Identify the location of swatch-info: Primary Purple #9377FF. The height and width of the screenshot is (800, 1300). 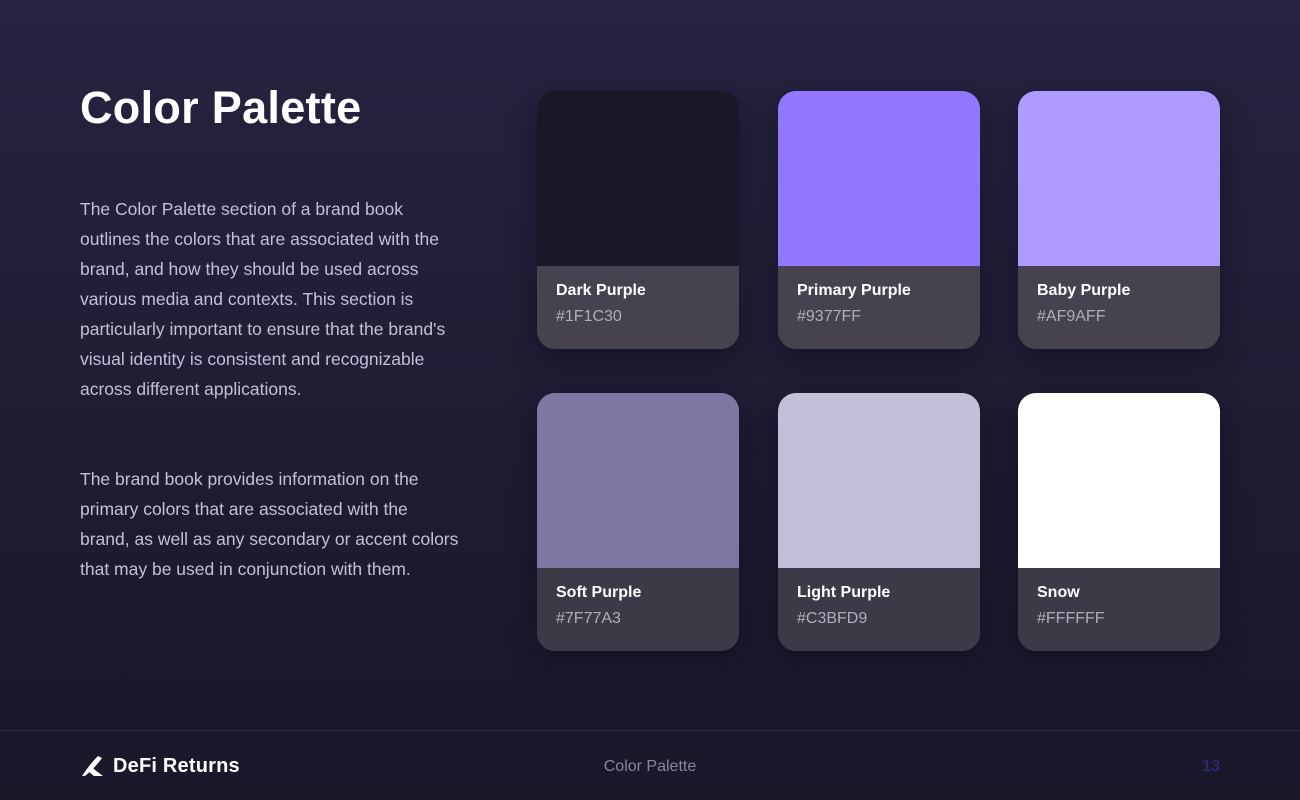
(879, 307).